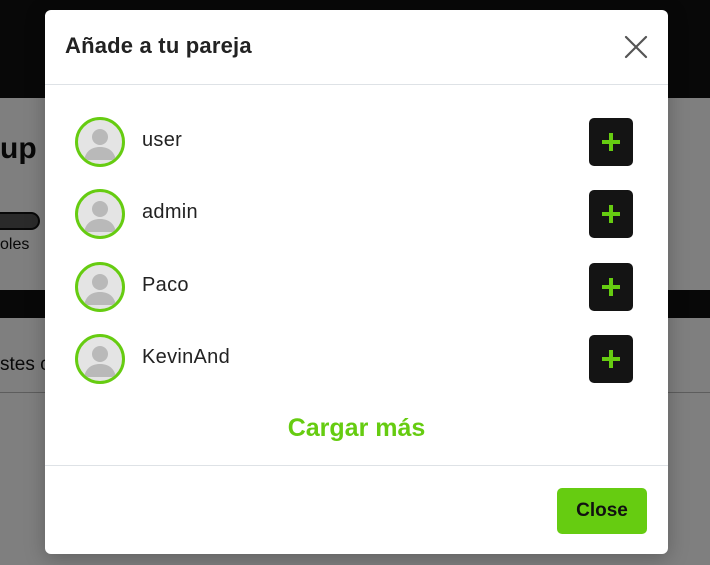 This screenshot has width=710, height=565. What do you see at coordinates (165, 285) in the screenshot?
I see `user-name: Paco` at bounding box center [165, 285].